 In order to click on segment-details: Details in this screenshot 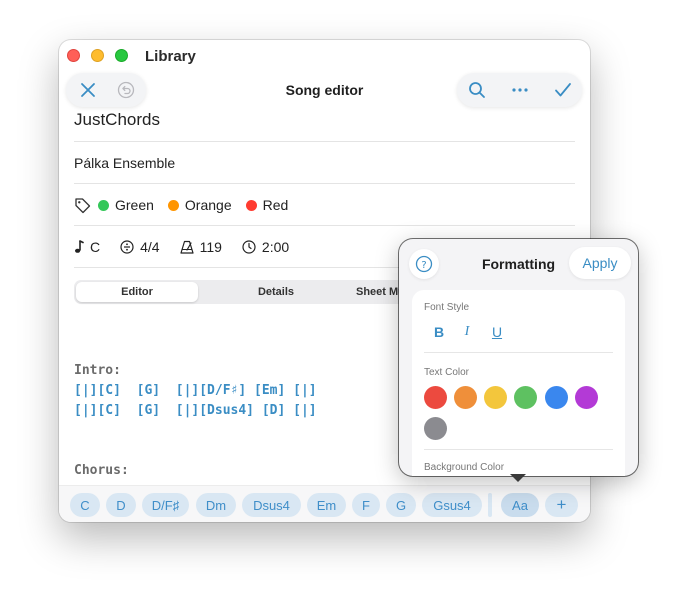, I will do `click(276, 292)`.